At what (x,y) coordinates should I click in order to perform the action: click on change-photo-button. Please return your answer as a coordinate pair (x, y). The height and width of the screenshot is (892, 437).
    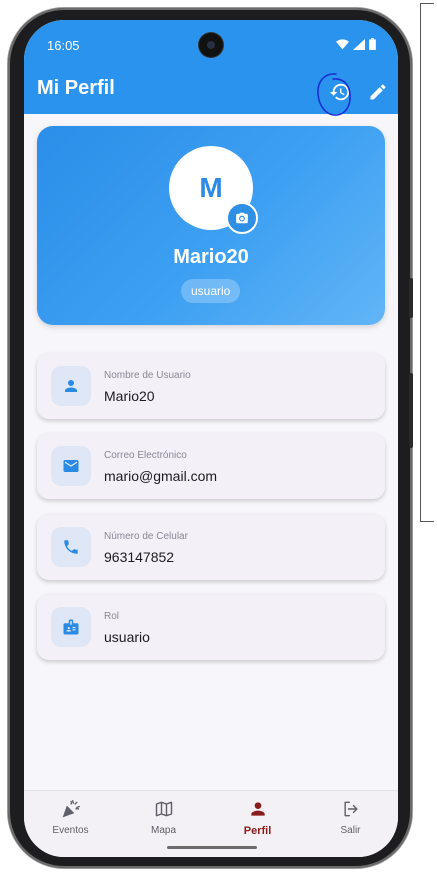
    Looking at the image, I should click on (242, 218).